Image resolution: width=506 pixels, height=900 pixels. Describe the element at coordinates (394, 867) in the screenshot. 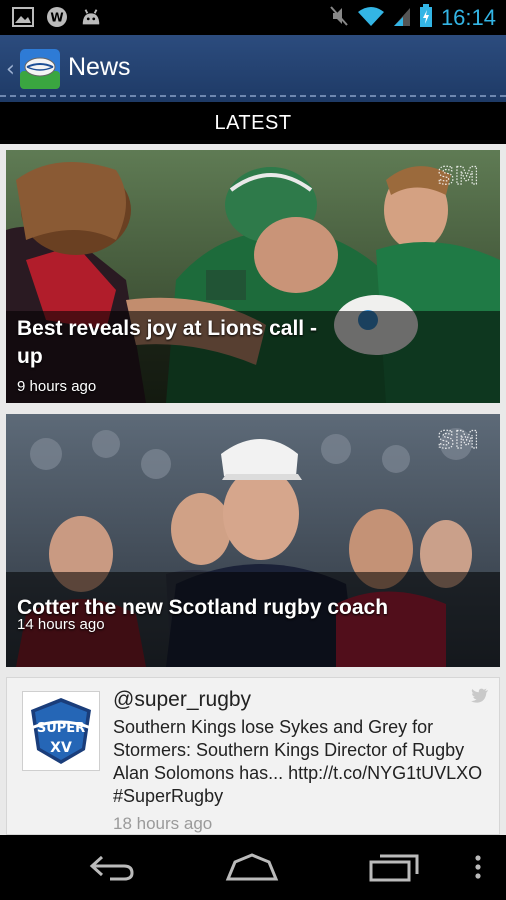

I see `recent-apps-icon` at that location.